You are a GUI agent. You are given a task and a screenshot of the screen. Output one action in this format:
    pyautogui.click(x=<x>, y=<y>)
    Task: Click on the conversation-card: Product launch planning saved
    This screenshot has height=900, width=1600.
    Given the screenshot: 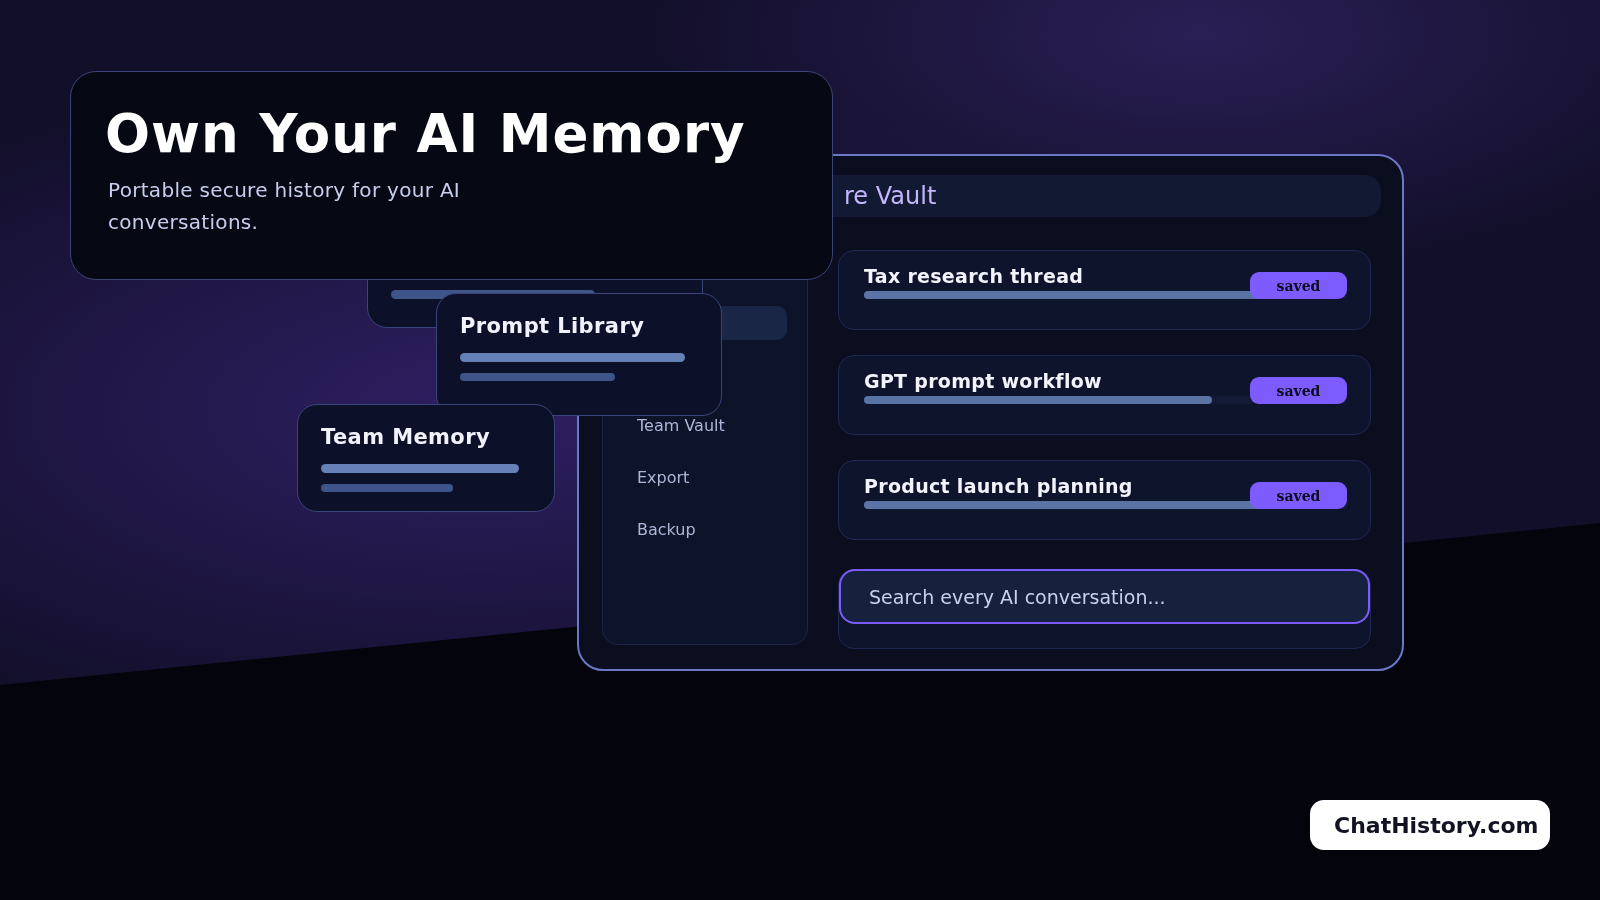 What is the action you would take?
    pyautogui.click(x=1104, y=500)
    